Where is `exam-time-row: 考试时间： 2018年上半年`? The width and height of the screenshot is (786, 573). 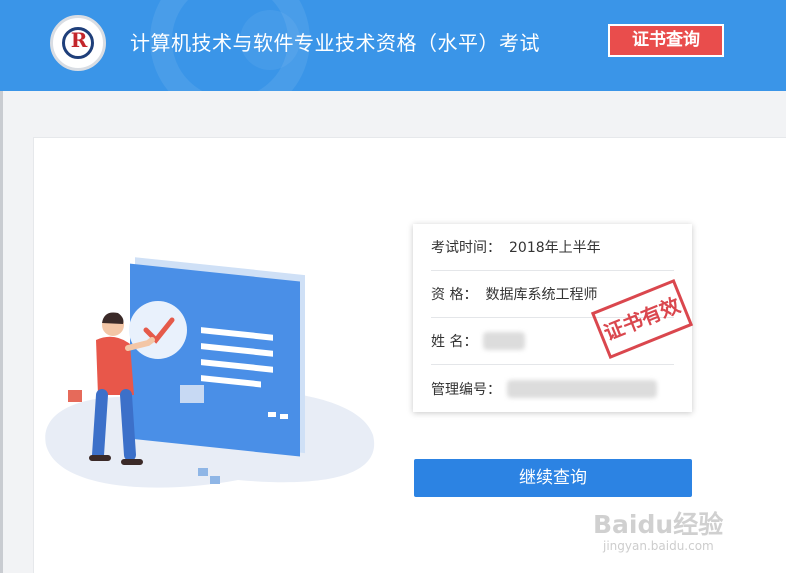
exam-time-row: 考试时间： 2018年上半年 is located at coordinates (552, 247).